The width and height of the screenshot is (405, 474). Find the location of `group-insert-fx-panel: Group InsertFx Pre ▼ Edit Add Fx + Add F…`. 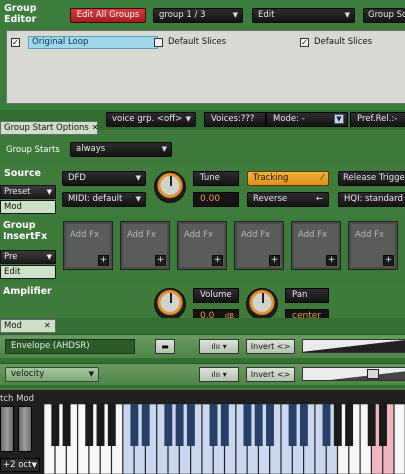

group-insert-fx-panel: Group InsertFx Pre ▼ Edit Add Fx + Add F… is located at coordinates (202, 250).